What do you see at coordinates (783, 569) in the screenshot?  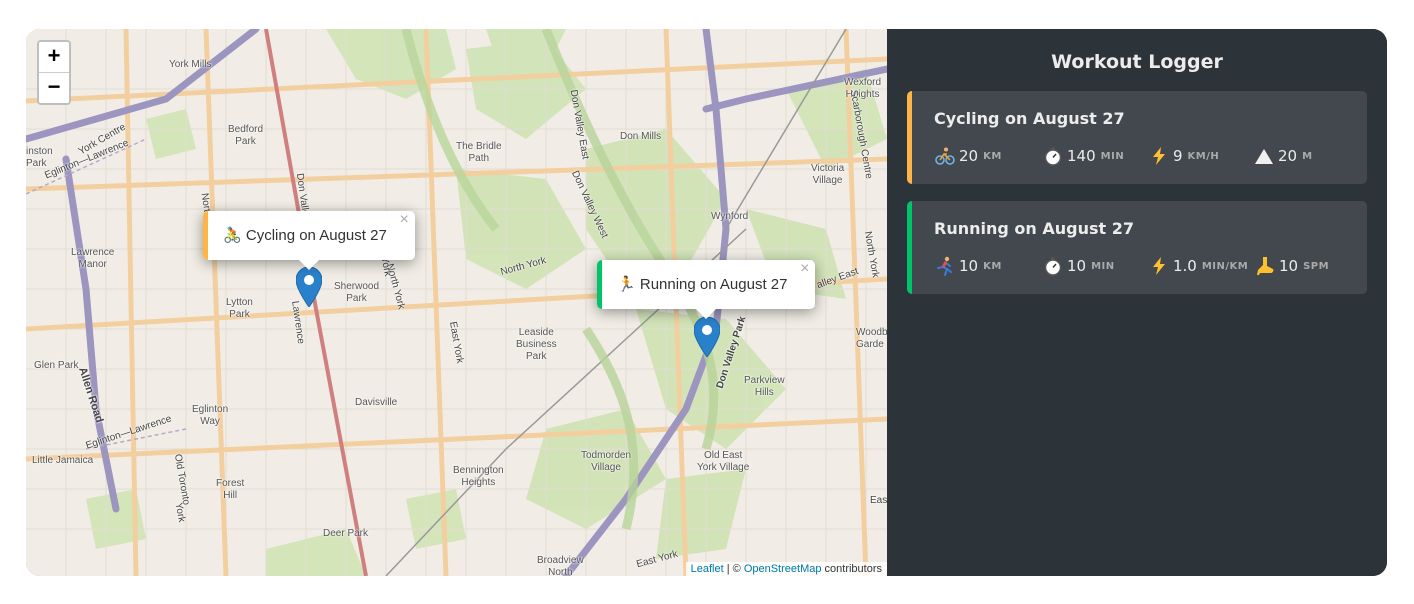 I see `openstreetmap-link: OpenStreetMap` at bounding box center [783, 569].